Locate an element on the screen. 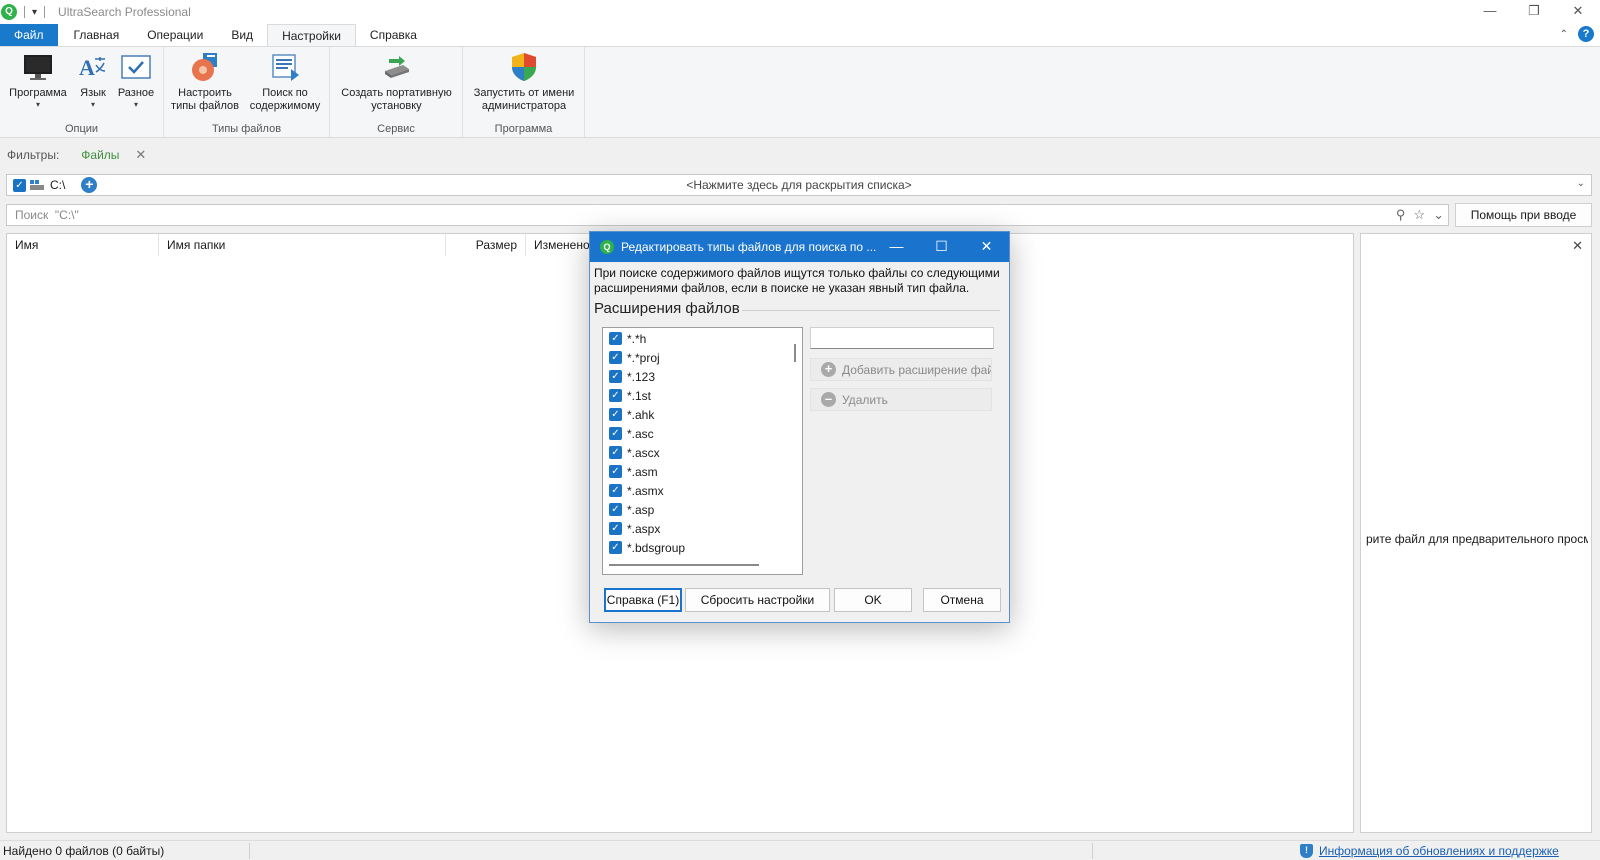 The image size is (1600, 860). misc-button: Разное ▾ is located at coordinates (136, 80).